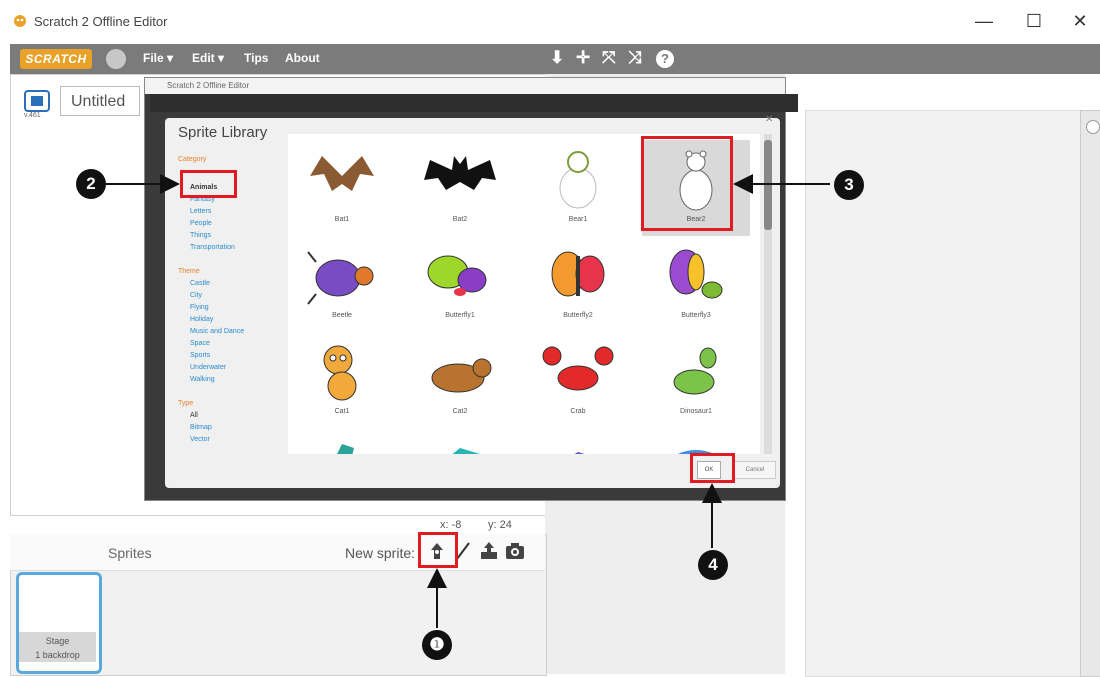 This screenshot has height=677, width=1100. What do you see at coordinates (849, 185) in the screenshot?
I see `callout-3: 3` at bounding box center [849, 185].